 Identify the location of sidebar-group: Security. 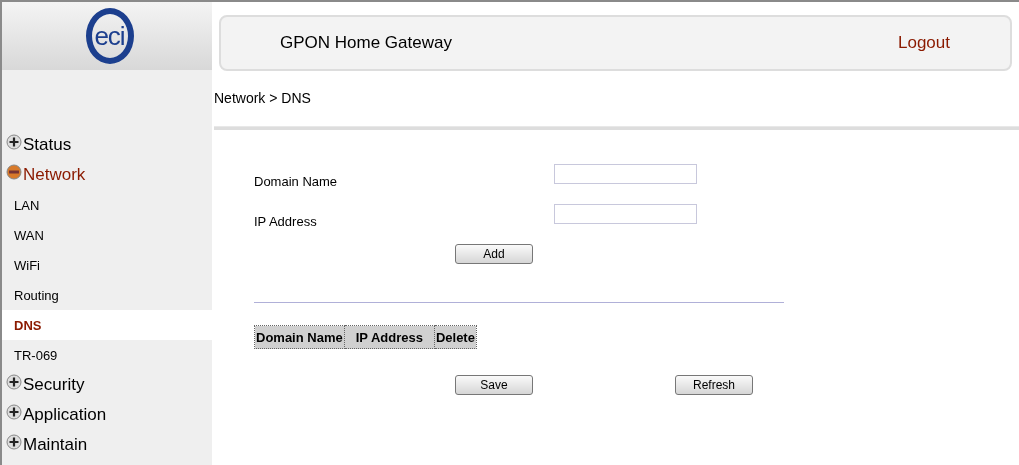
(54, 385).